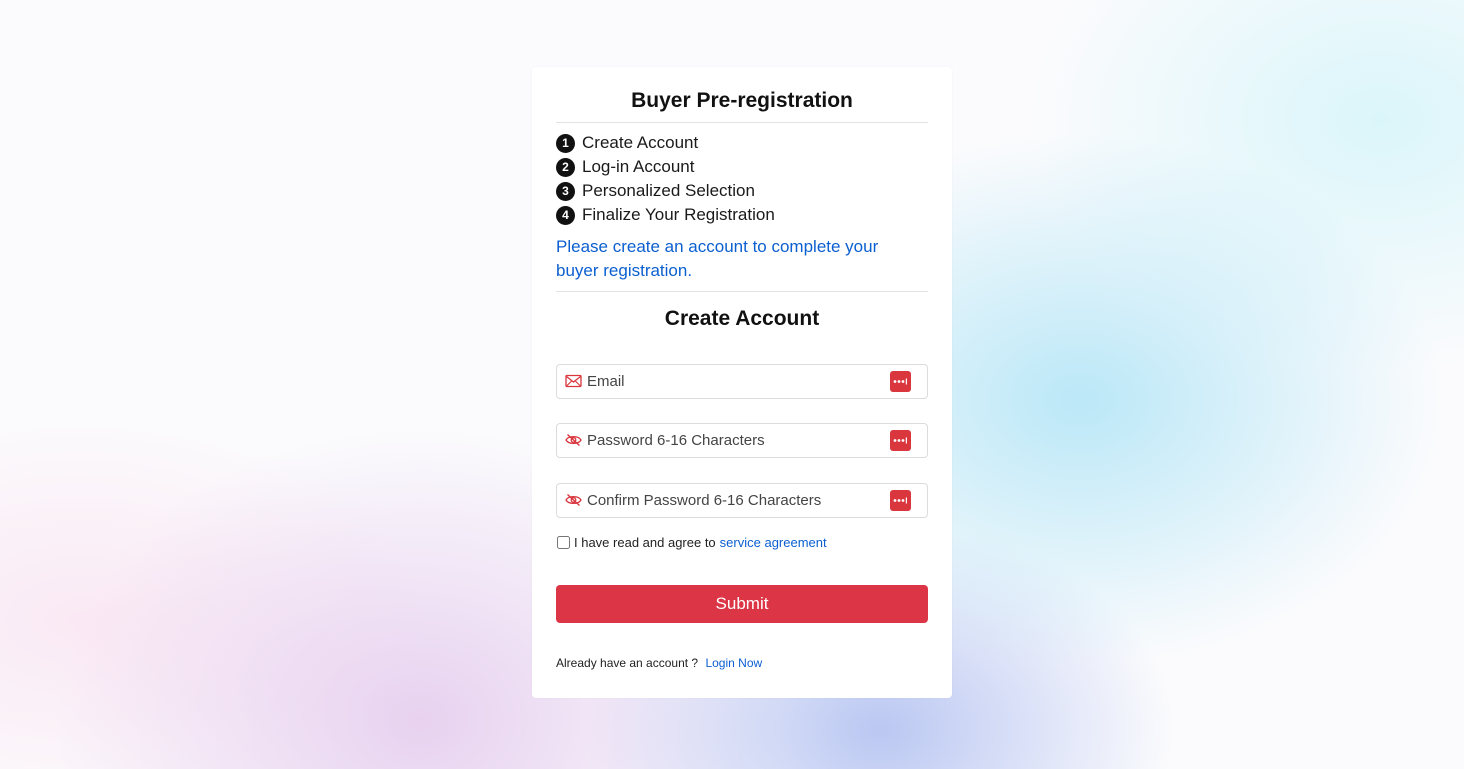 The width and height of the screenshot is (1464, 769). Describe the element at coordinates (645, 542) in the screenshot. I see `agreement-text: I have read and agree to` at that location.